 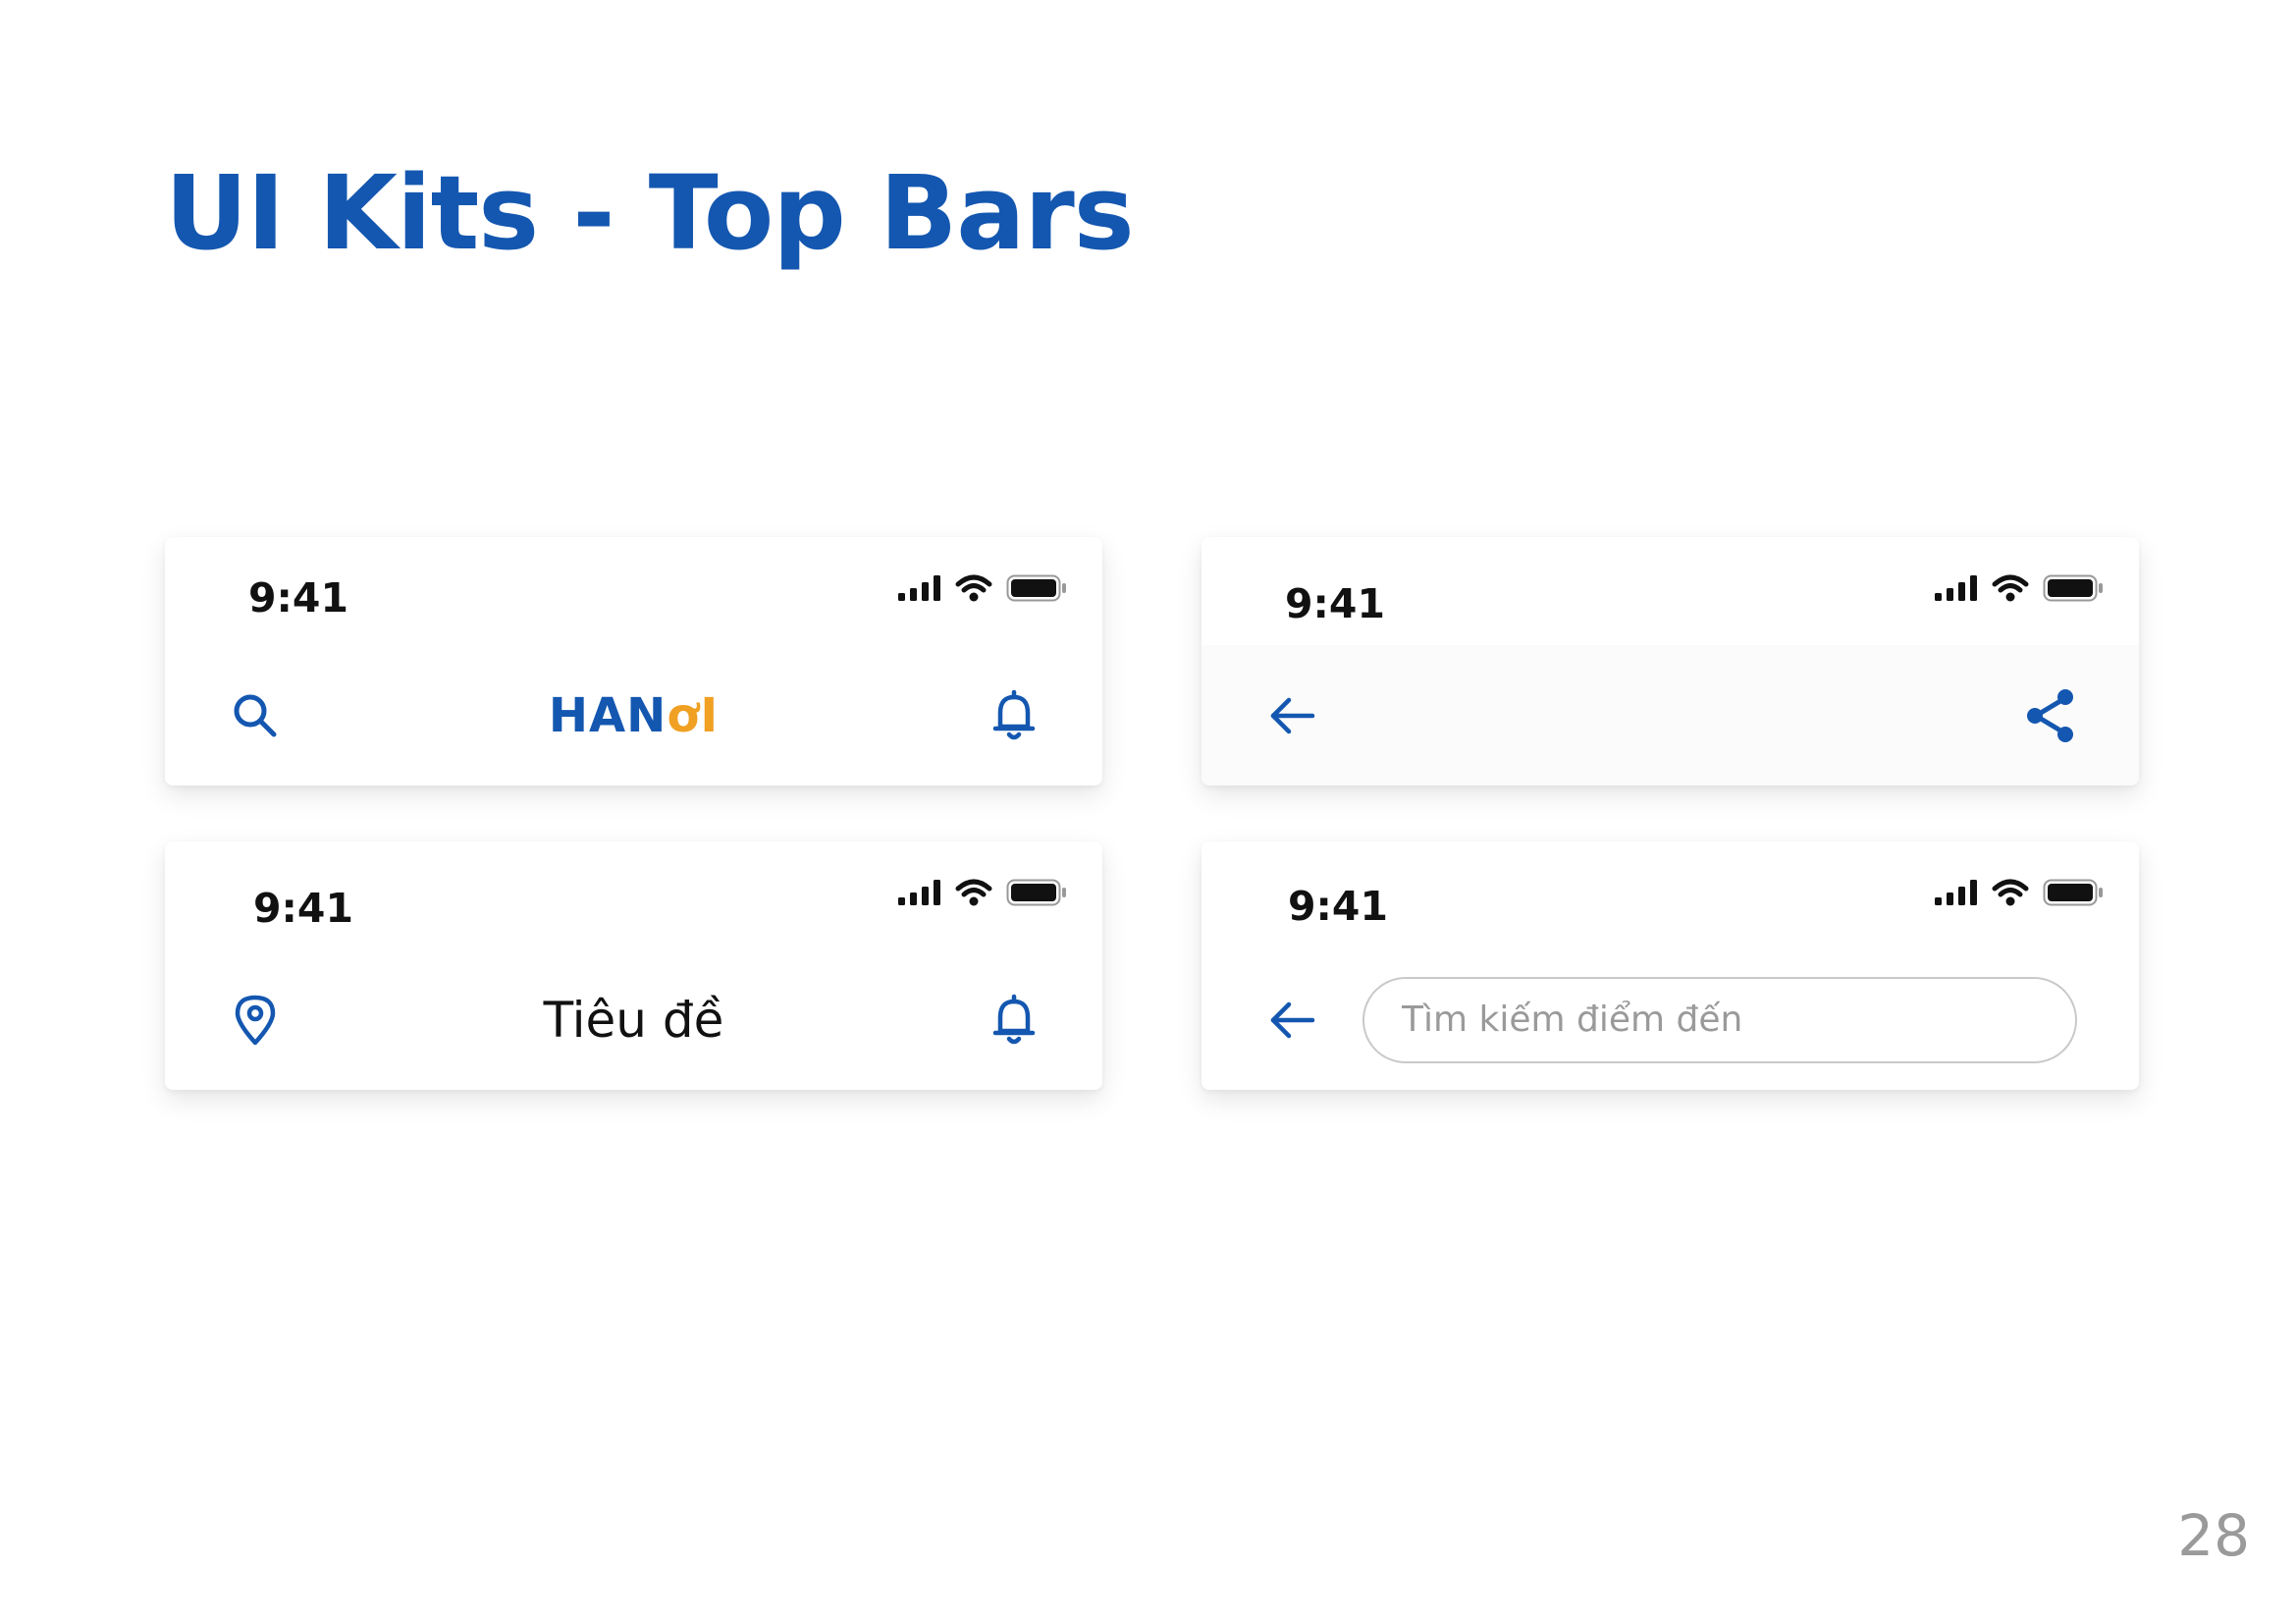 I want to click on top-bar-title: 9:41 Tiêu đề, so click(x=633, y=965).